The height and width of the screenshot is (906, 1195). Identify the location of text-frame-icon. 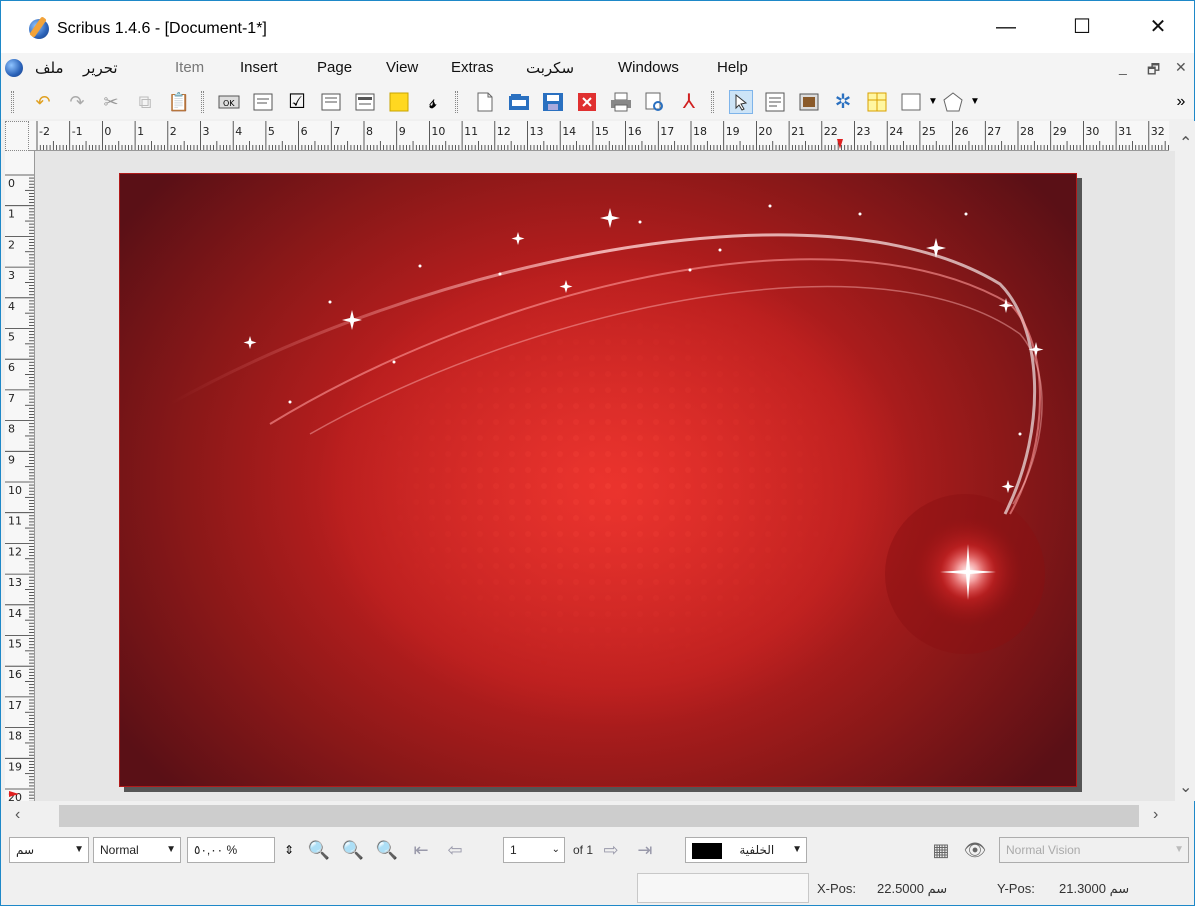
(775, 102).